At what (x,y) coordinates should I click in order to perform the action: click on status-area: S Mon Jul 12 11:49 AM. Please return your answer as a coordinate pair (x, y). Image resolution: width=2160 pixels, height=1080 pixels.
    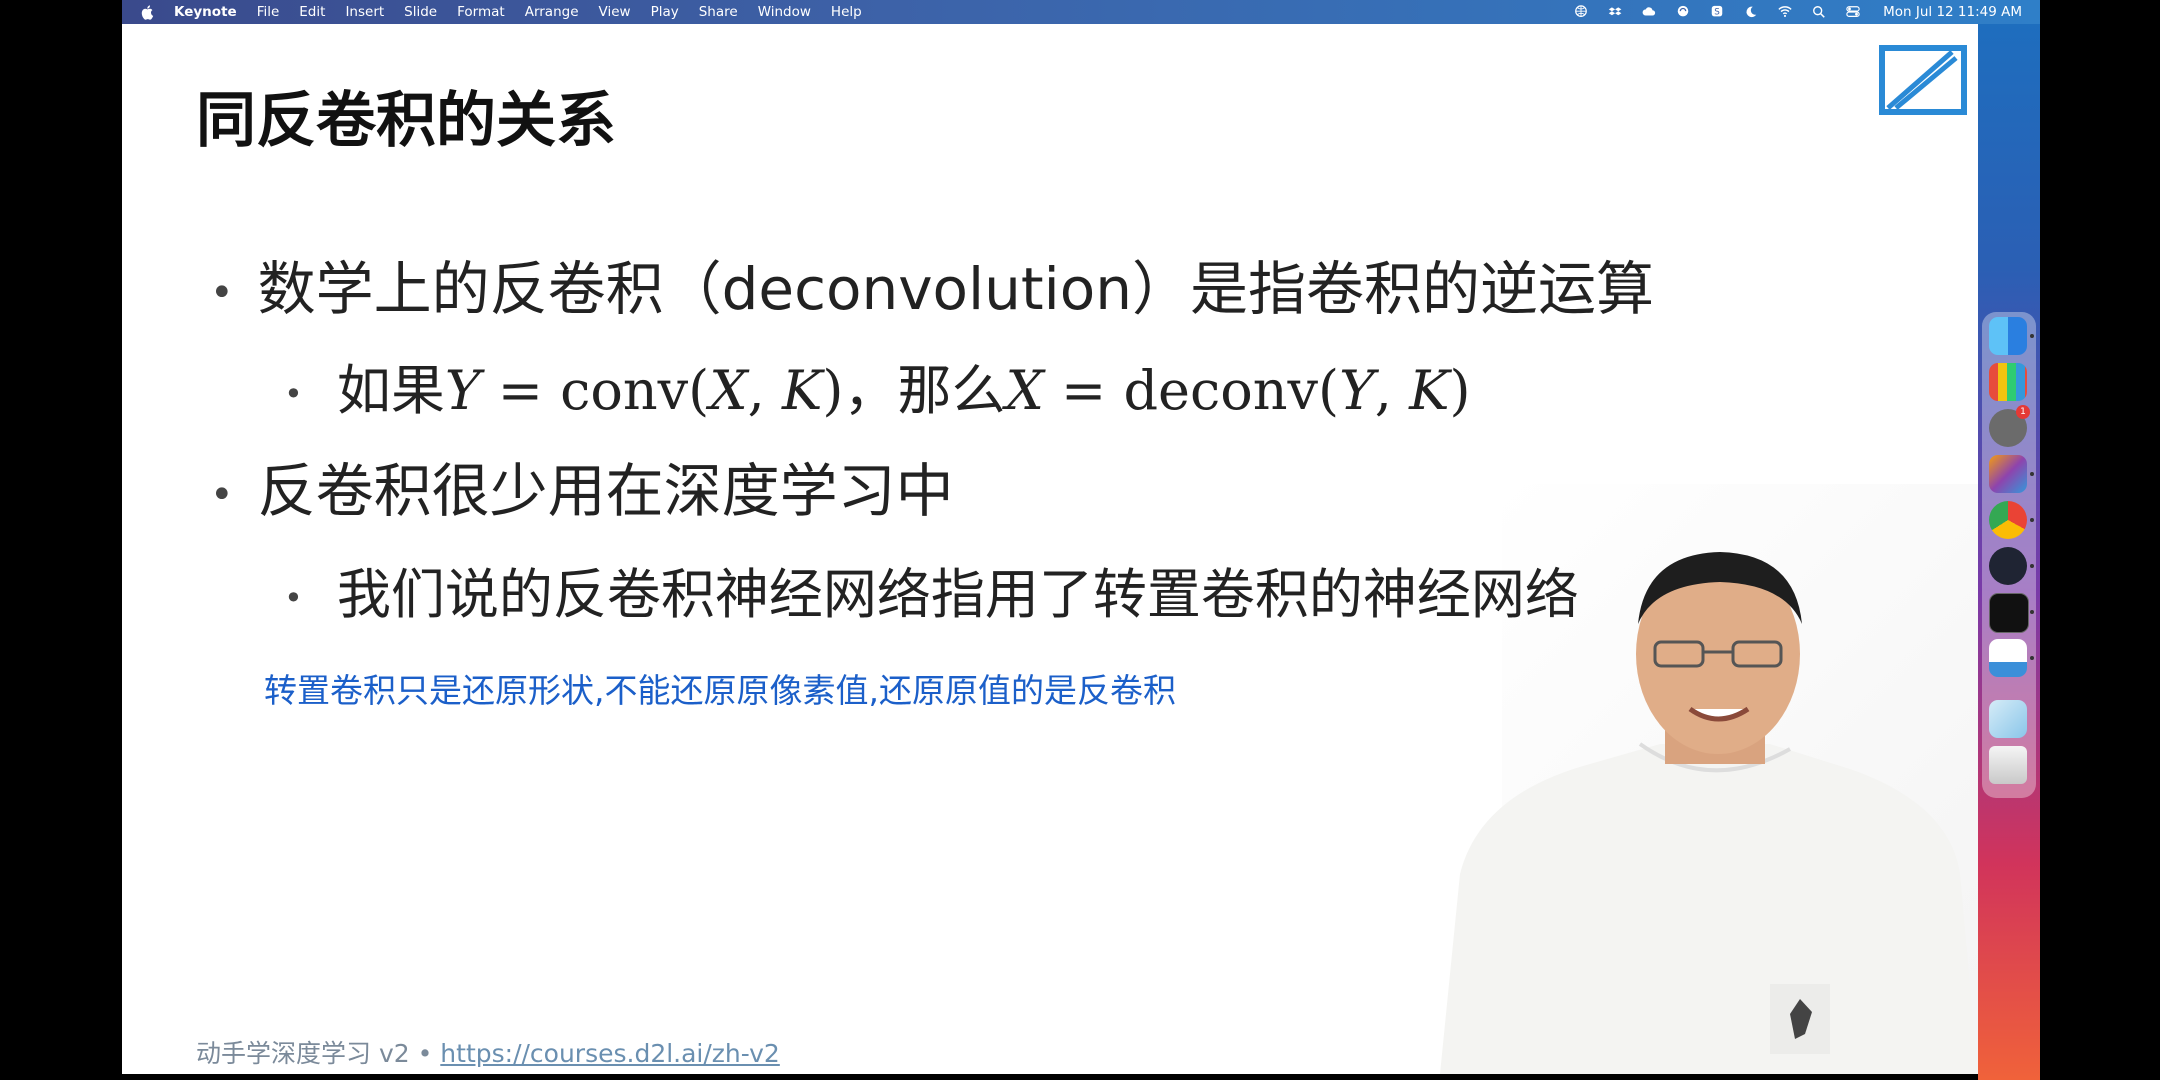
    Looking at the image, I should click on (1788, 12).